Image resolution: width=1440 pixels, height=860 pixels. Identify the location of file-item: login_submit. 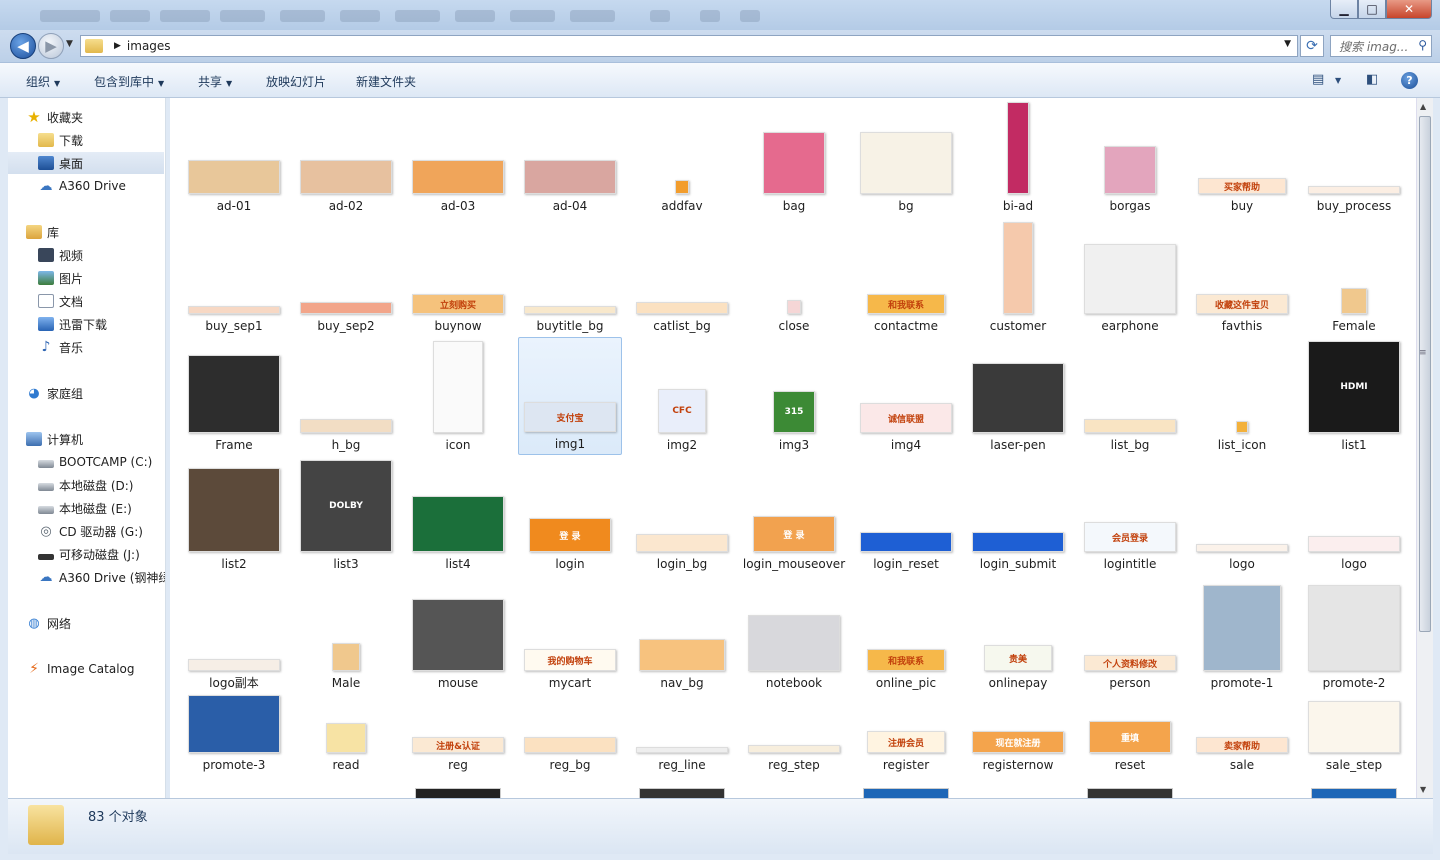
(1018, 515).